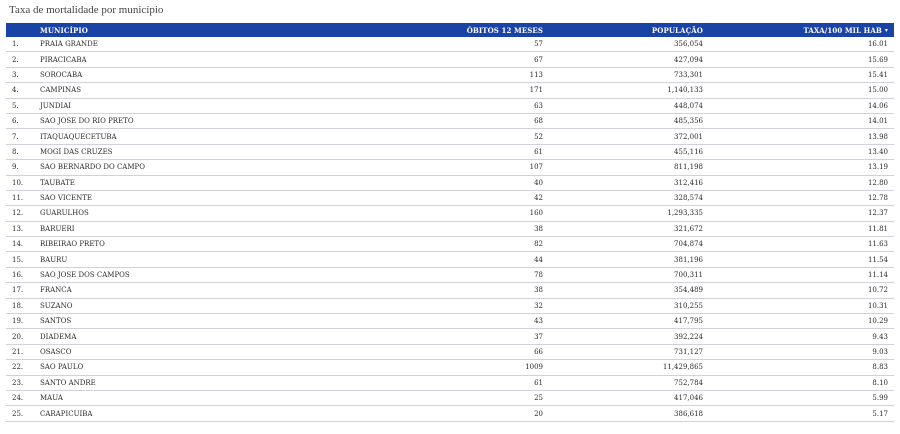  I want to click on row-index: 10., so click(20, 183).